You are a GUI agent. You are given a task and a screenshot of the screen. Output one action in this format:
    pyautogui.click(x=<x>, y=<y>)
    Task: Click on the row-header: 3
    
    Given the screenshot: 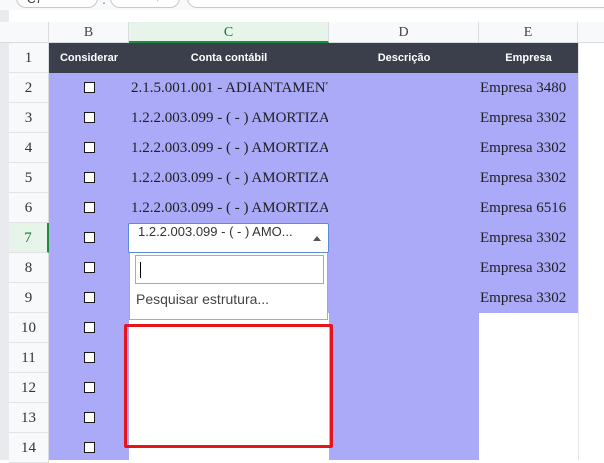 What is the action you would take?
    pyautogui.click(x=29, y=118)
    